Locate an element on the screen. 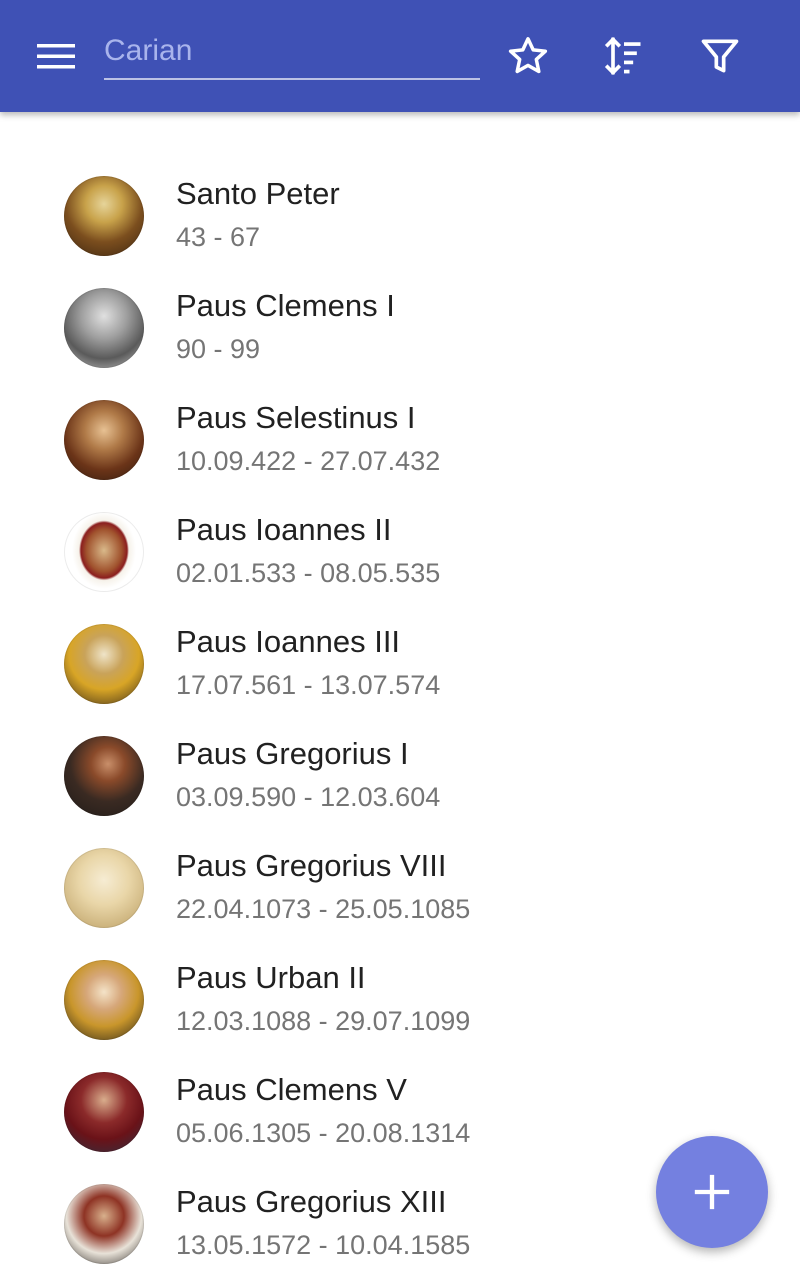 The width and height of the screenshot is (800, 1280). pope-name: Paus Urban II is located at coordinates (271, 977).